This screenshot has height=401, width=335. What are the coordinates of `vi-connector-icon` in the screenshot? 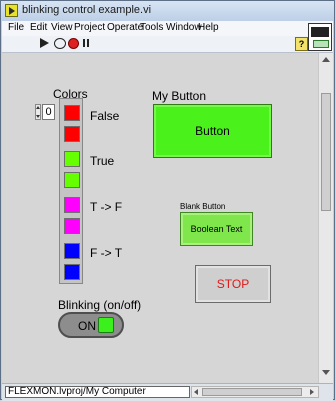 It's located at (320, 37).